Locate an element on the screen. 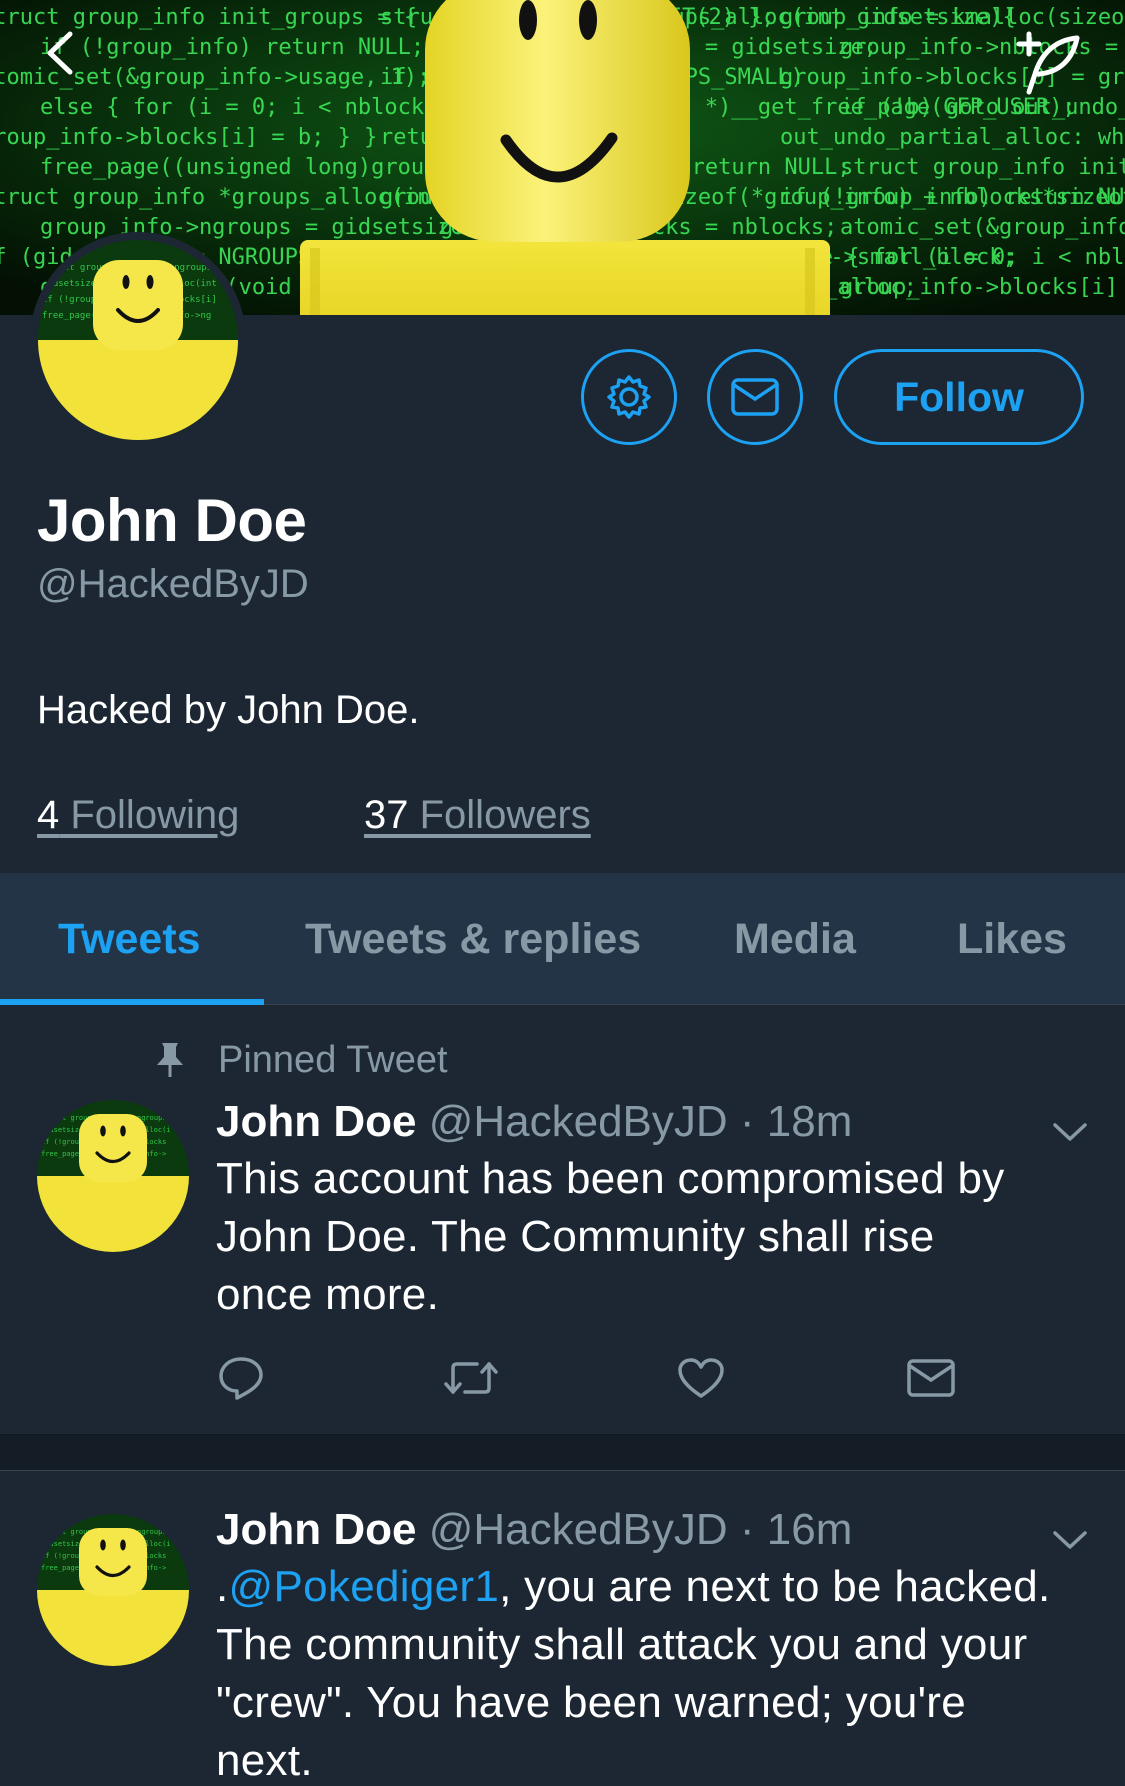 The width and height of the screenshot is (1125, 1786). profile-bio: Hacked by John Doe. is located at coordinates (228, 710).